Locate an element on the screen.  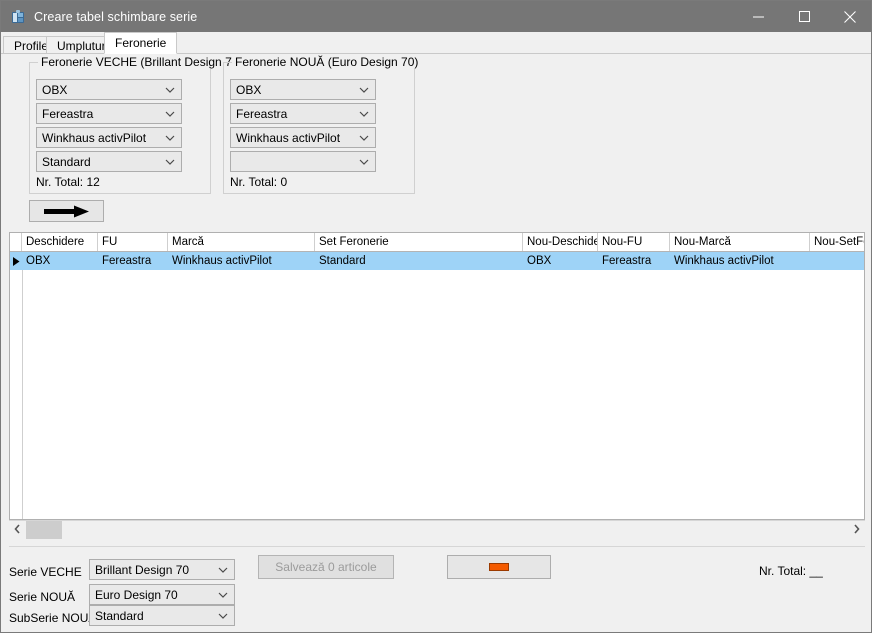
app-icon is located at coordinates (18, 17).